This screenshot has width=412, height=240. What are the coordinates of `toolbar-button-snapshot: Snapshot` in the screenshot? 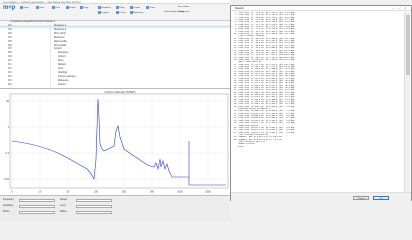 It's located at (104, 8).